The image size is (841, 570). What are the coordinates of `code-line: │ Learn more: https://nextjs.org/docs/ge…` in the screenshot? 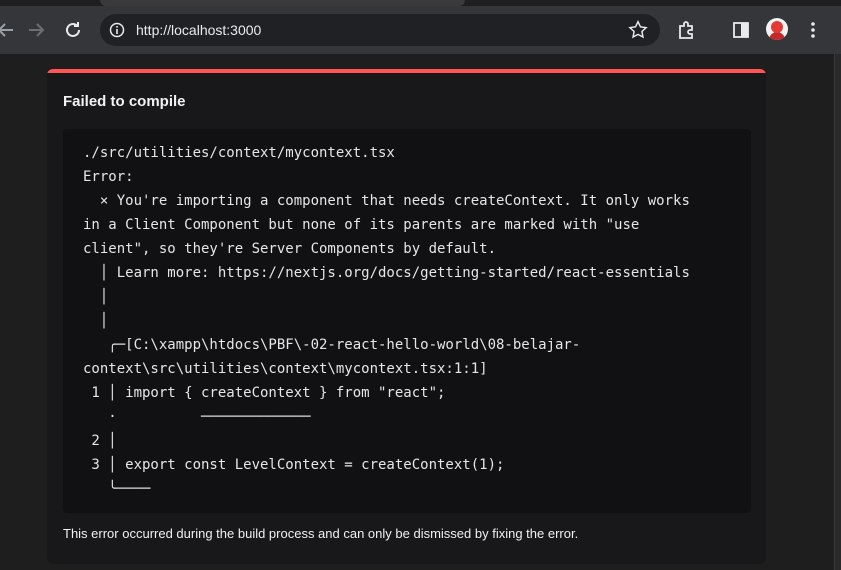 It's located at (386, 273).